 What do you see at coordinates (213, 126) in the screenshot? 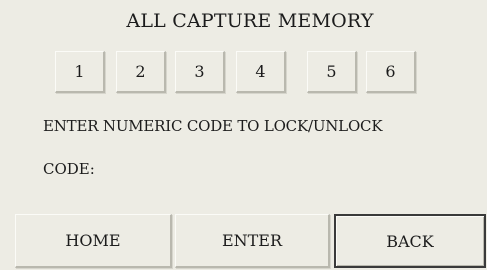
I see `instruction-text: ENTER NUMERIC CODE TO LOCK/UNLOCK` at bounding box center [213, 126].